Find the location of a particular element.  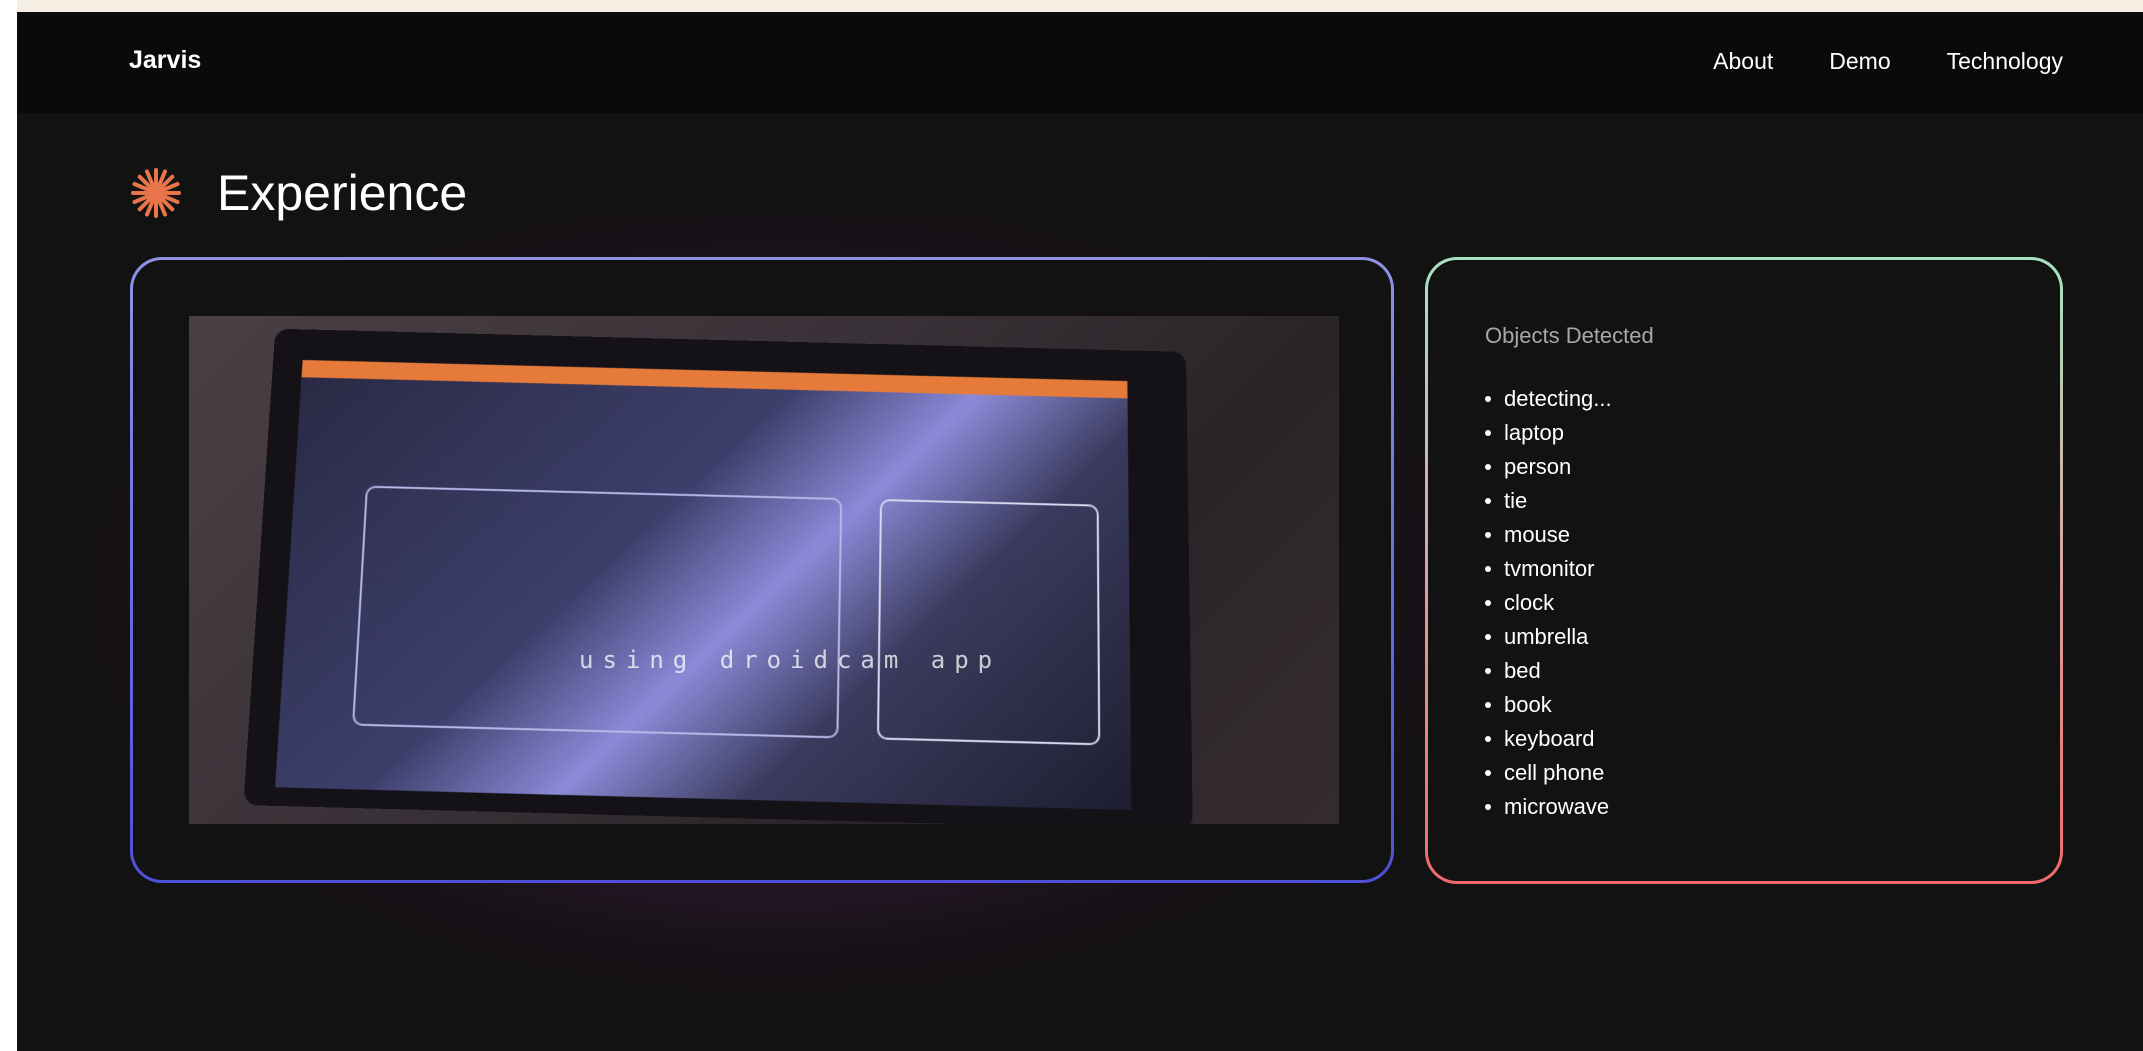

objects-heading: Objects Detected is located at coordinates (1569, 335).